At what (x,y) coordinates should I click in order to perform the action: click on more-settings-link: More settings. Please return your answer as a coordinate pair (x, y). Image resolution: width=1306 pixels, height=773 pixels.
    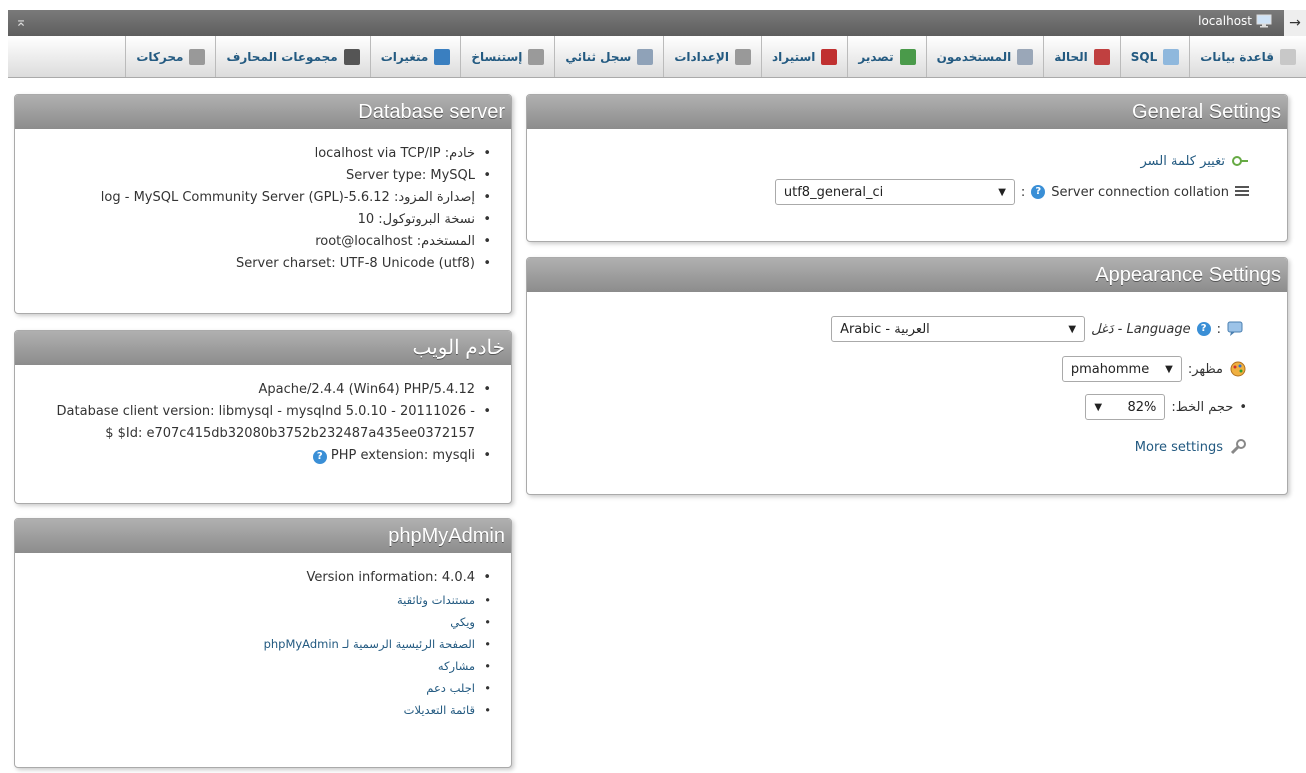
    Looking at the image, I should click on (1179, 447).